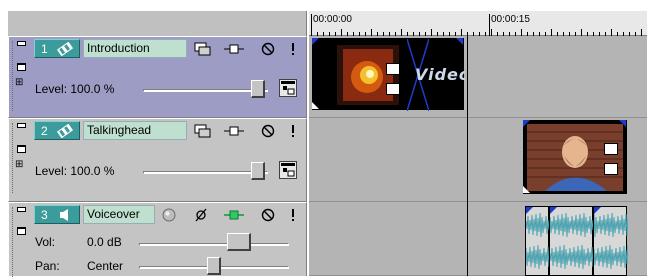 Image resolution: width=647 pixels, height=280 pixels. I want to click on track-header-voiceover: 3 Voiceover Vol: 0.0 dB Pan: Center, so click(157, 239).